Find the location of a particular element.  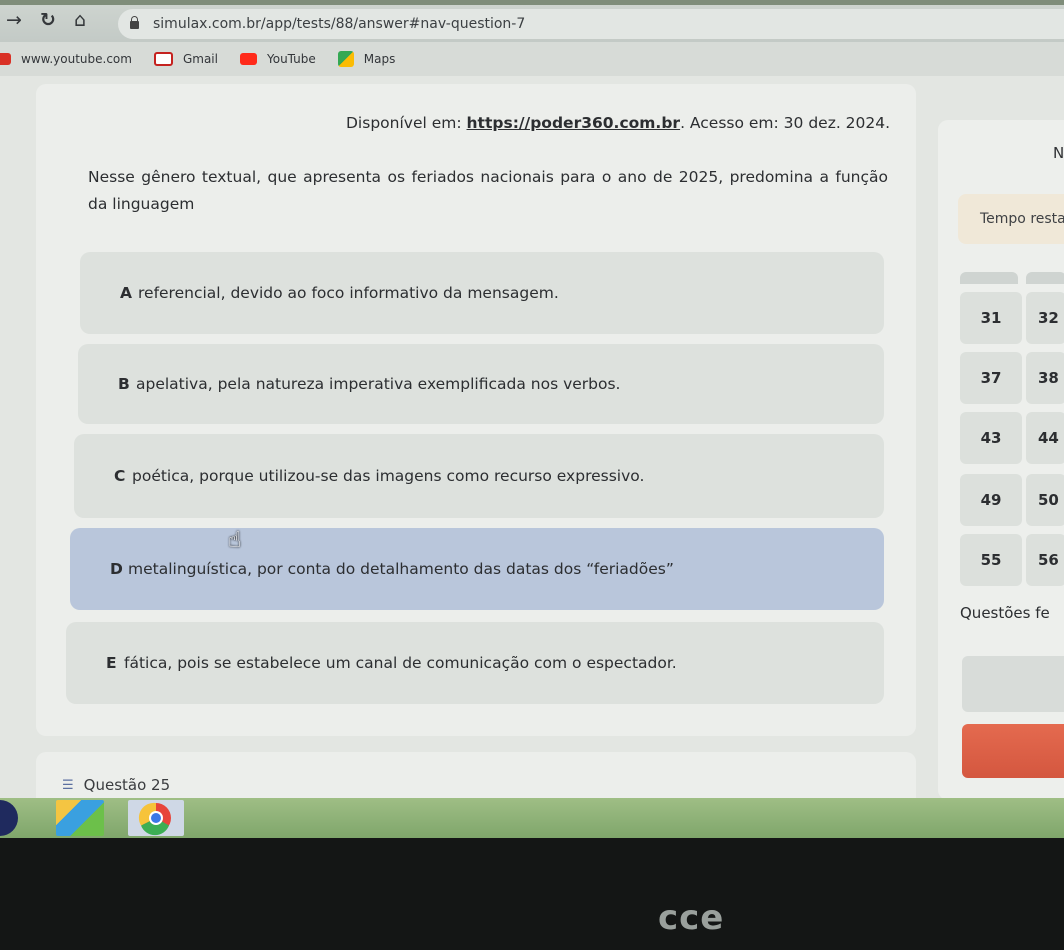

question-number-button: 43 is located at coordinates (991, 438).